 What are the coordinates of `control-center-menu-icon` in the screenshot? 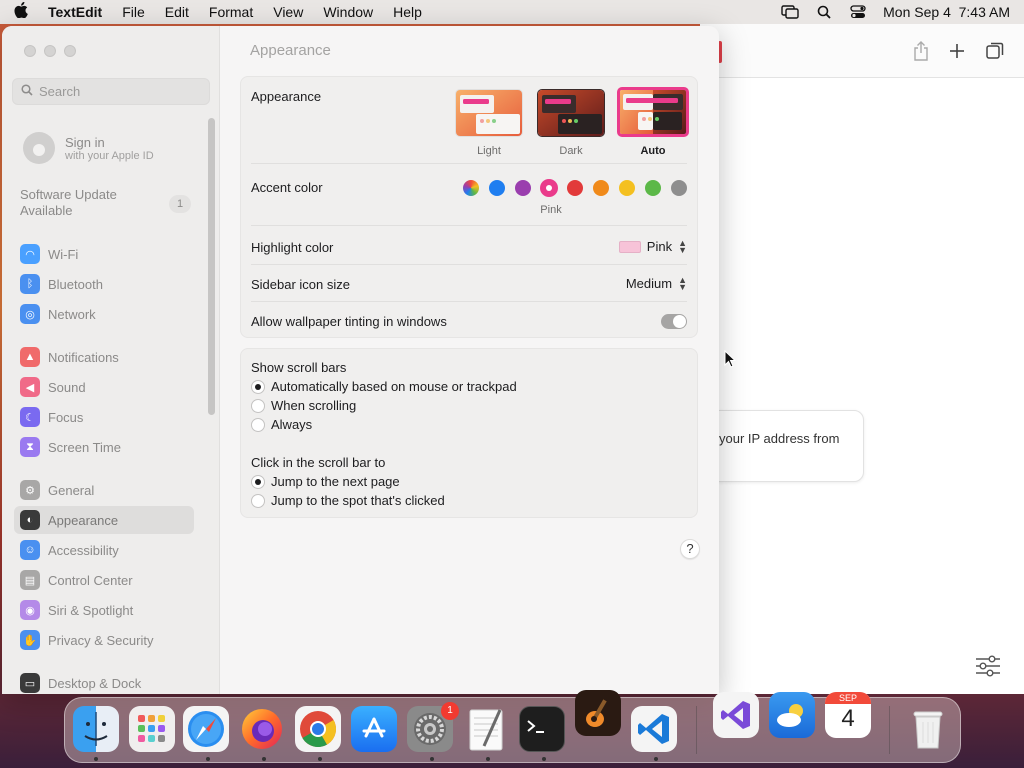 It's located at (858, 12).